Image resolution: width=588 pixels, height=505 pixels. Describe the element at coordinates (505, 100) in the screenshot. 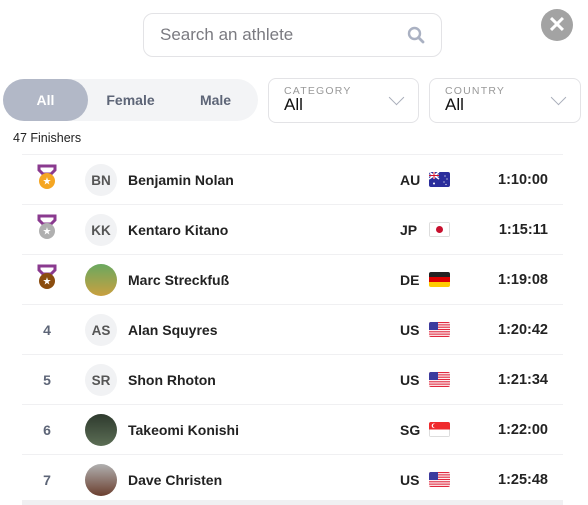

I see `country-select: COUNTRY All` at that location.